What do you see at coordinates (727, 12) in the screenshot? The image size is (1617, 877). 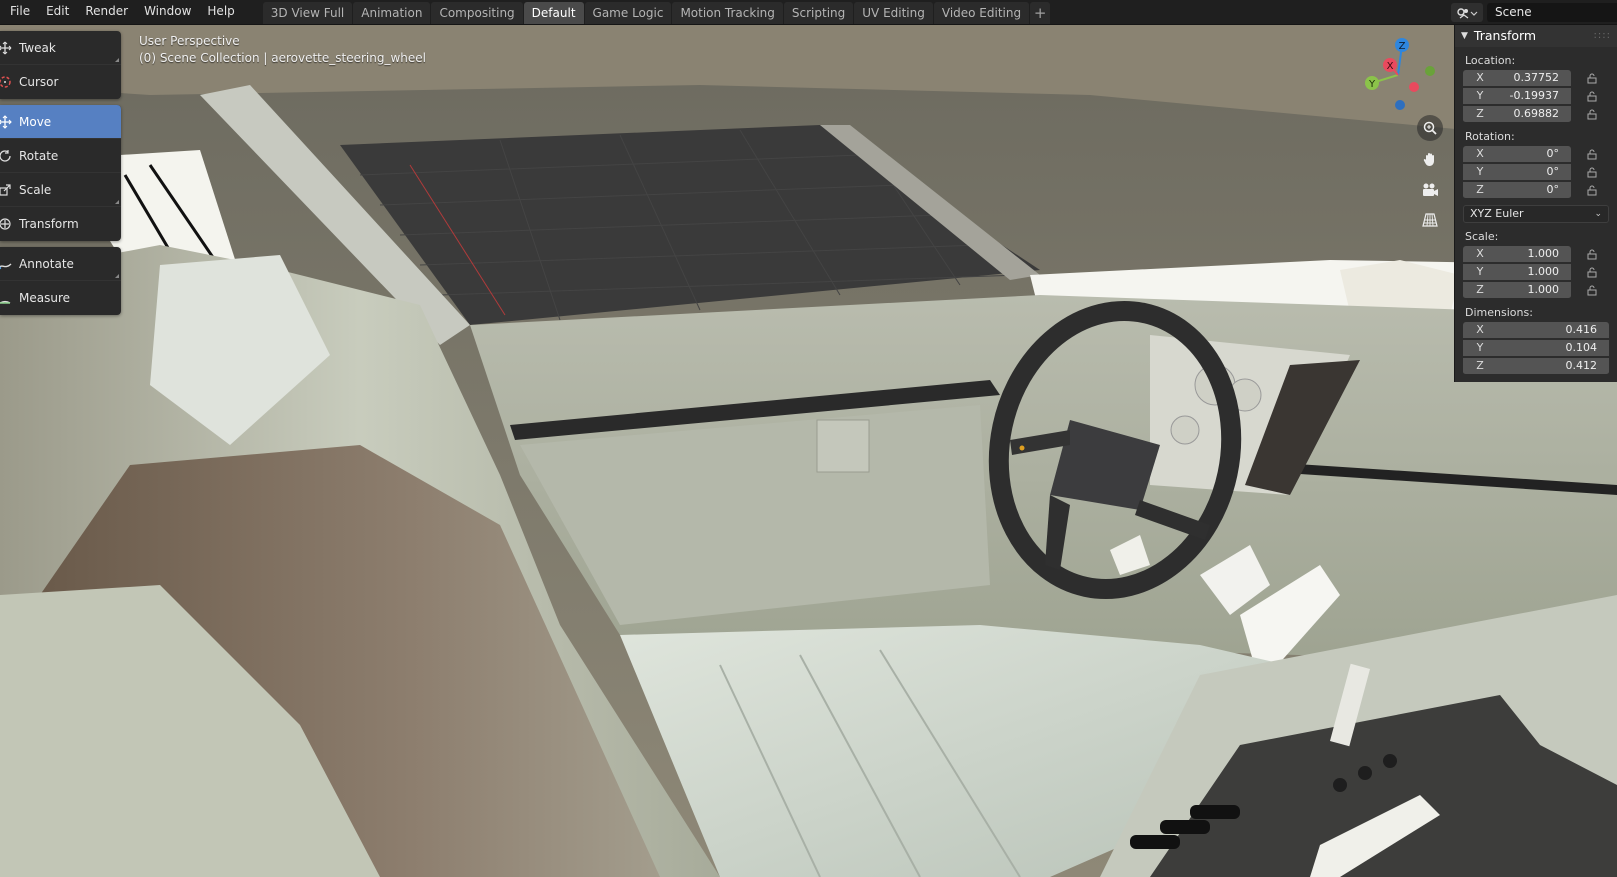 I see `tab-motion-tracking: Motion Tracking` at bounding box center [727, 12].